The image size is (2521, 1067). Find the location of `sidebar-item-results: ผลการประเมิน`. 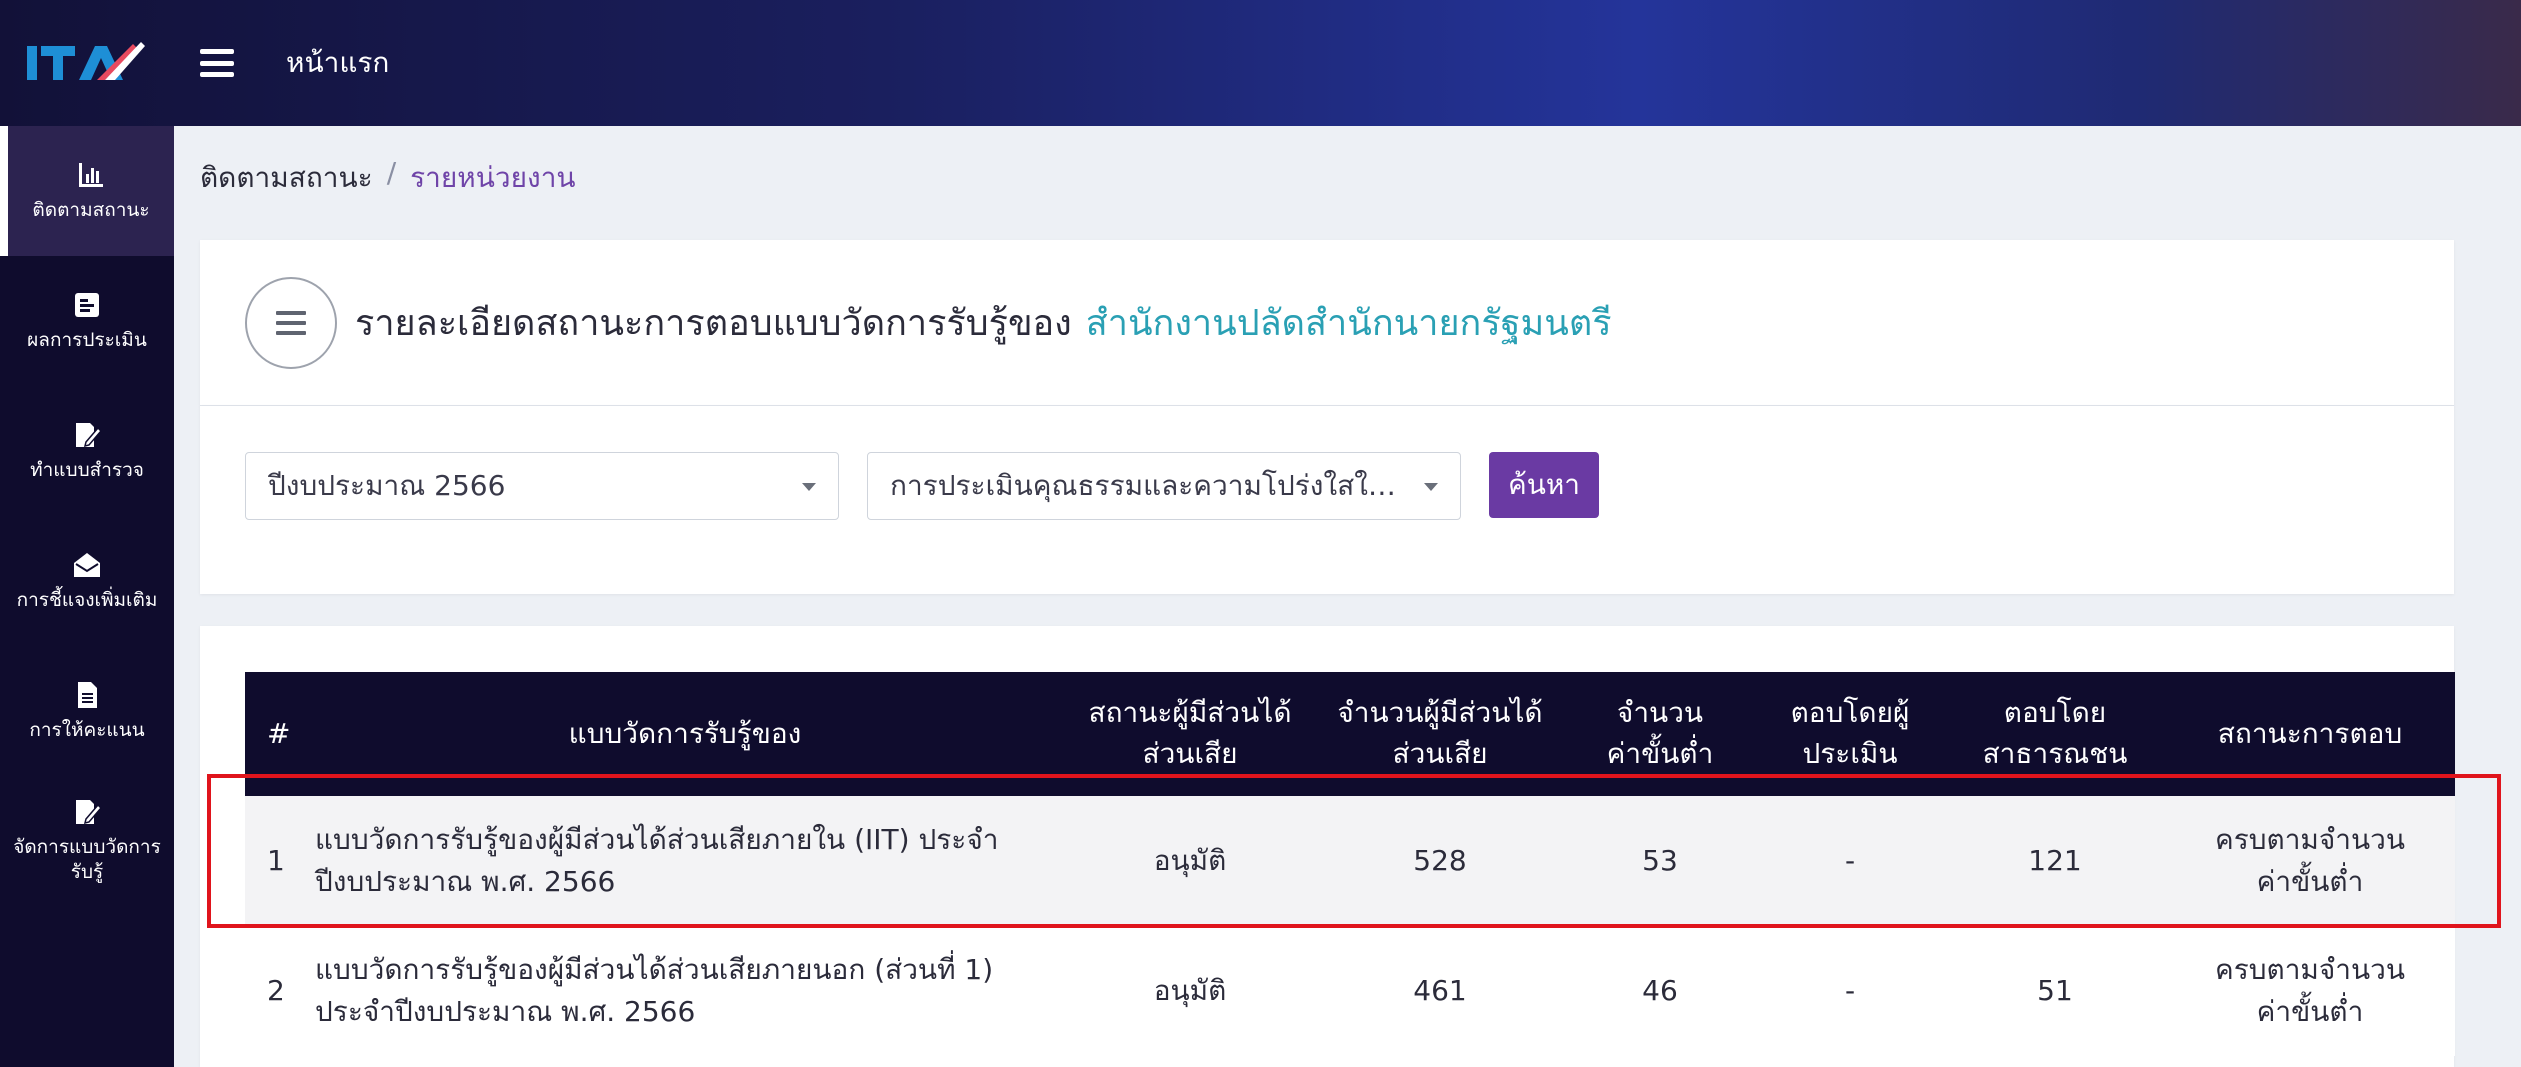

sidebar-item-results: ผลการประเมิน is located at coordinates (87, 321).